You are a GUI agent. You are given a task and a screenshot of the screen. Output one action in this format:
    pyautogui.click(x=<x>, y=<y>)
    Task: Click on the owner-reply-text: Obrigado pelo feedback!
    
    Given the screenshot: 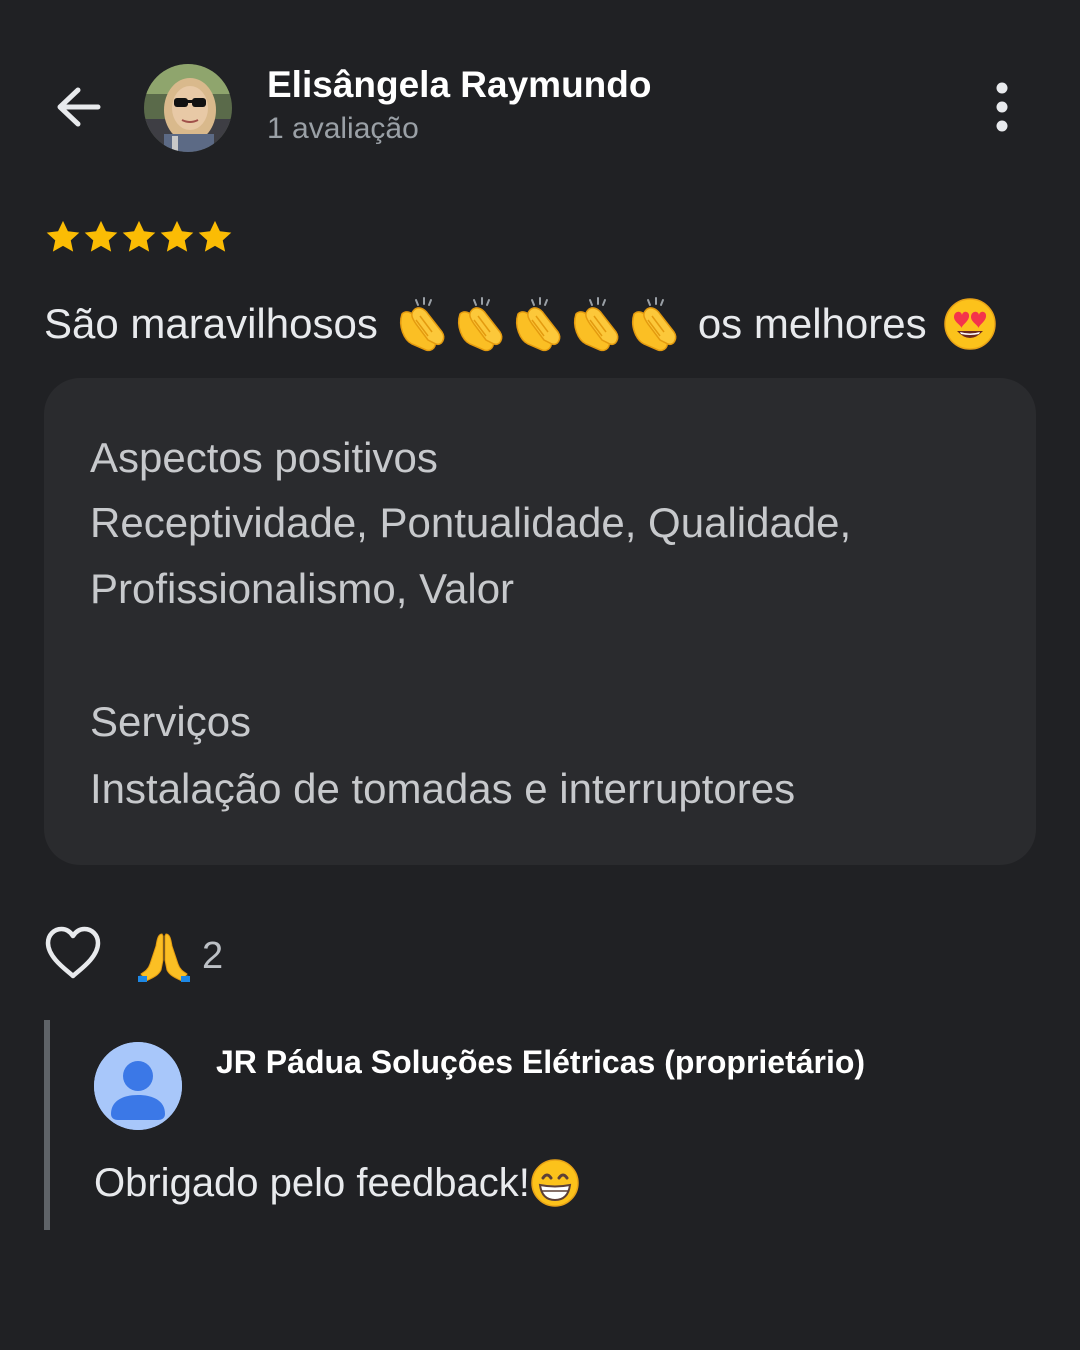 What is the action you would take?
    pyautogui.click(x=337, y=1183)
    